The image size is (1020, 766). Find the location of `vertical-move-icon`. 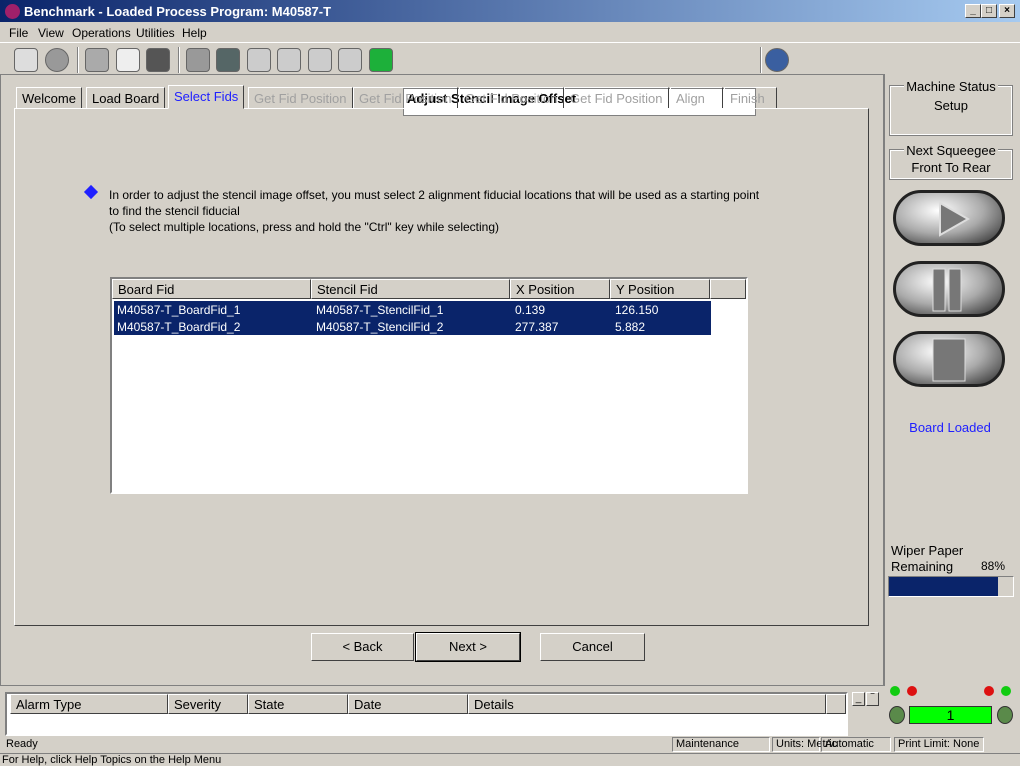

vertical-move-icon is located at coordinates (320, 60).